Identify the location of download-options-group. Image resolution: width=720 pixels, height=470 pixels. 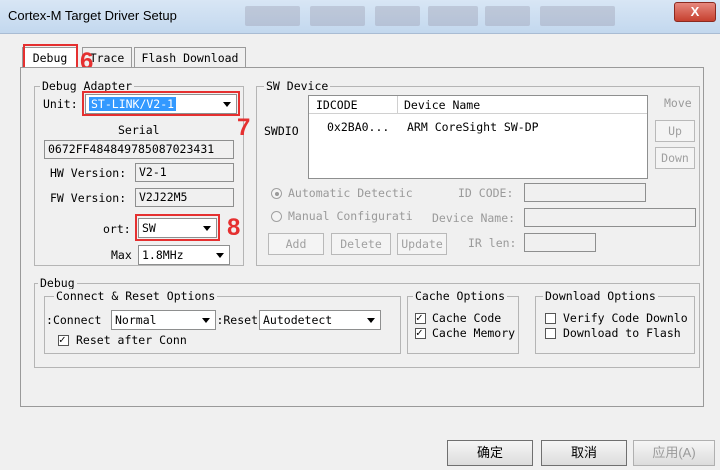
(615, 325).